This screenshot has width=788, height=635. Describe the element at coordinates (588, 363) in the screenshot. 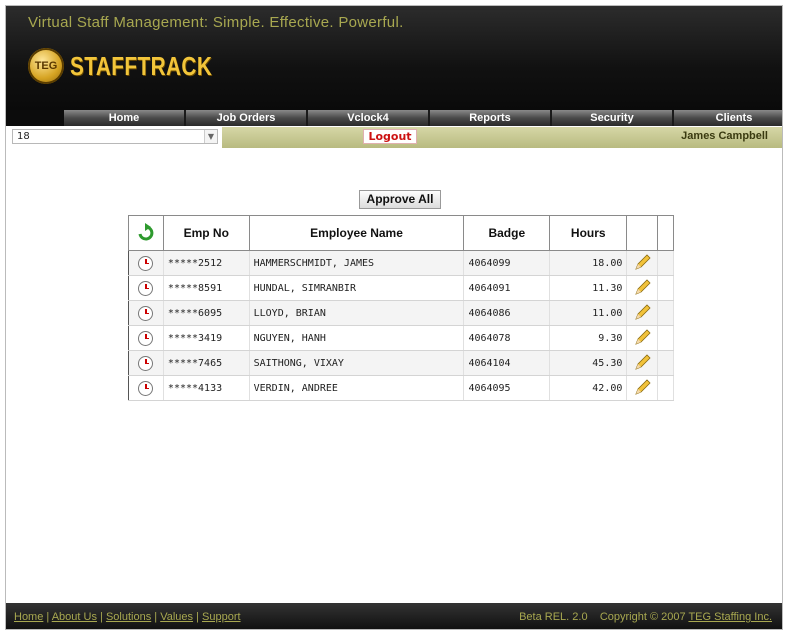

I see `hours-cell: 45.30` at that location.